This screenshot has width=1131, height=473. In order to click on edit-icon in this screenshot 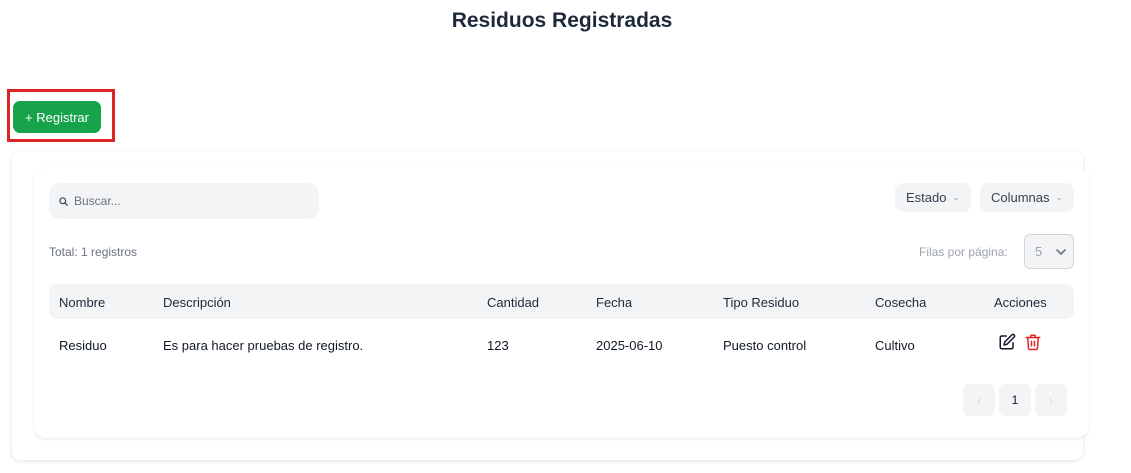, I will do `click(1007, 342)`.